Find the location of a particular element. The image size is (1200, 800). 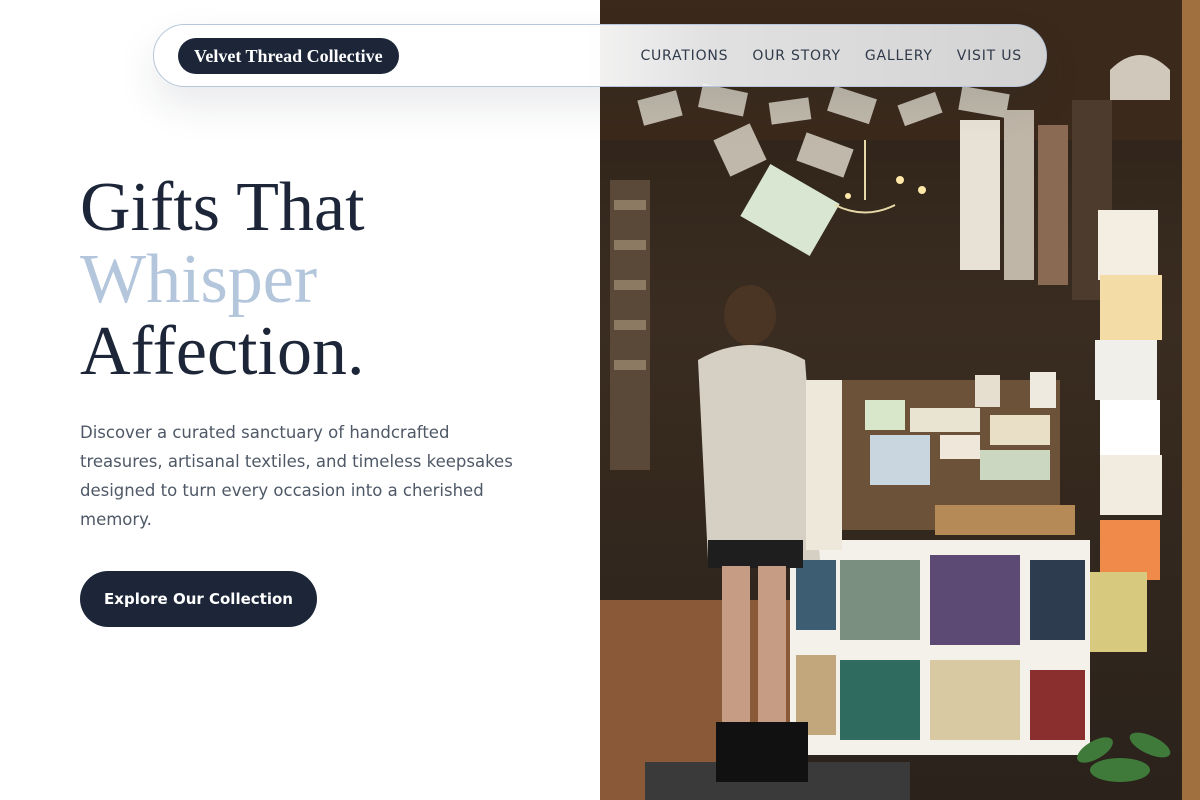

nav-link-curations: CURATIONS is located at coordinates (684, 56).